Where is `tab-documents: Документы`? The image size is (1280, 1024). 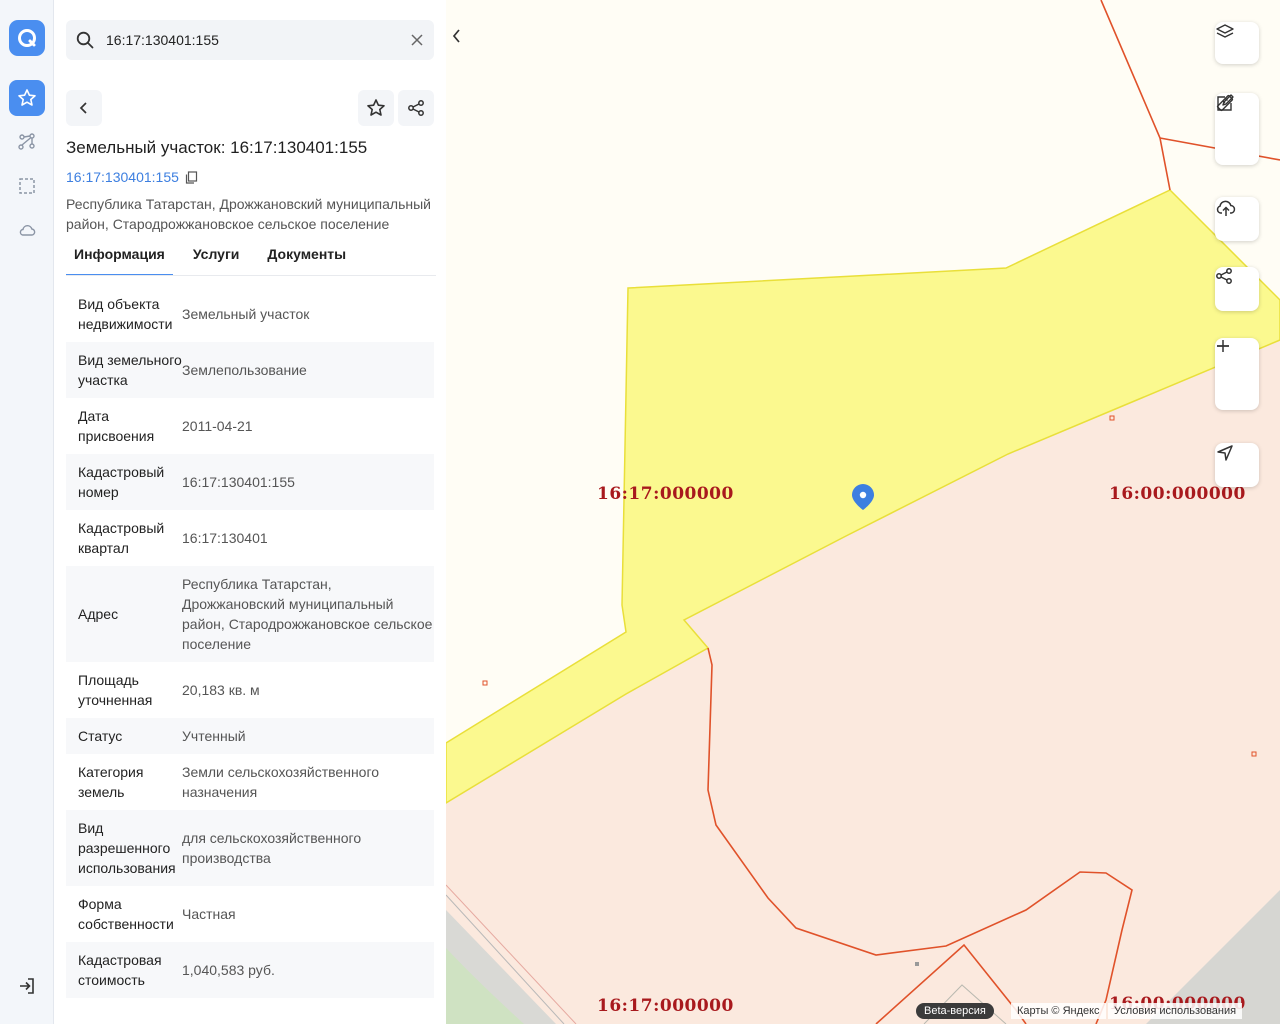 tab-documents: Документы is located at coordinates (306, 260).